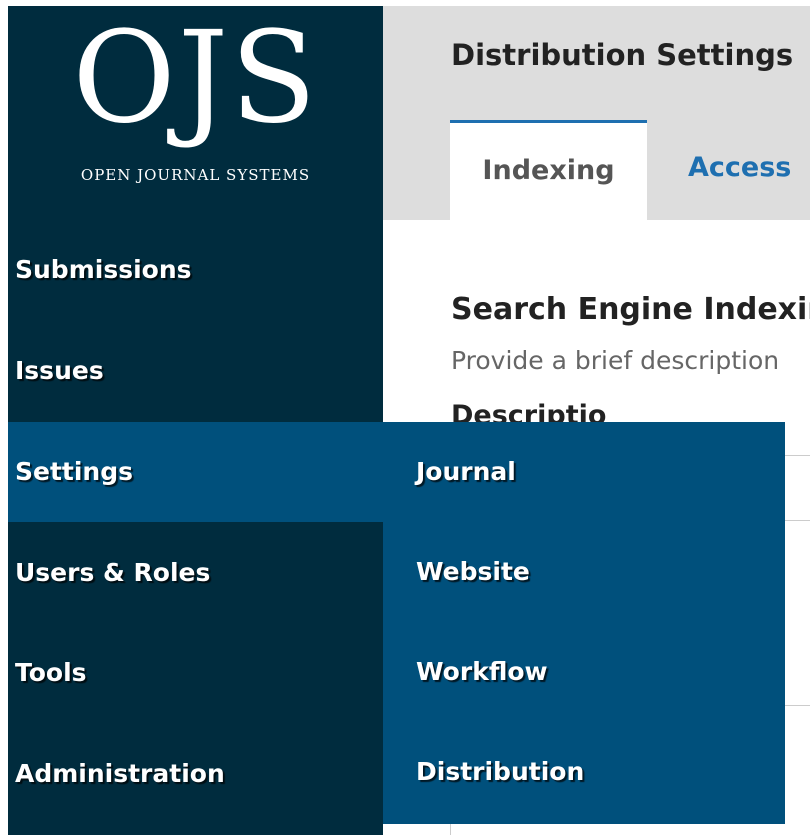  What do you see at coordinates (195, 371) in the screenshot?
I see `sidebar-item-issues: Issues` at bounding box center [195, 371].